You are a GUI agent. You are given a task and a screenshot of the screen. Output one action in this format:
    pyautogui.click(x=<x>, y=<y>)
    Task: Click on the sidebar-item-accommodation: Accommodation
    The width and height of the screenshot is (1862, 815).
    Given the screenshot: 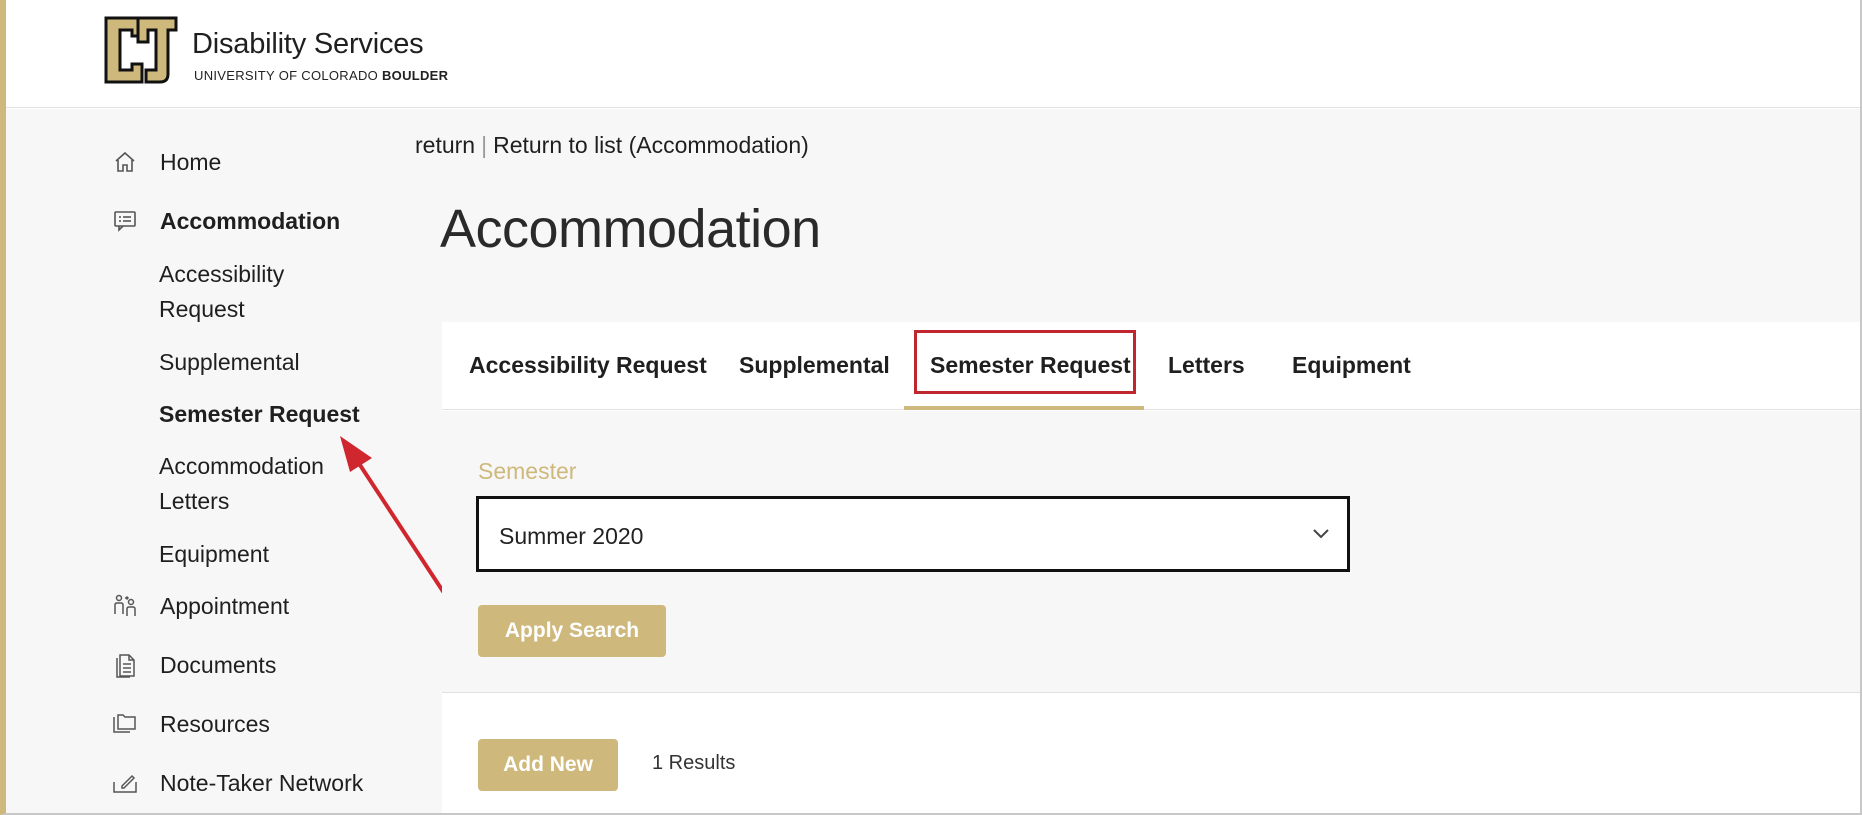 What is the action you would take?
    pyautogui.click(x=225, y=221)
    